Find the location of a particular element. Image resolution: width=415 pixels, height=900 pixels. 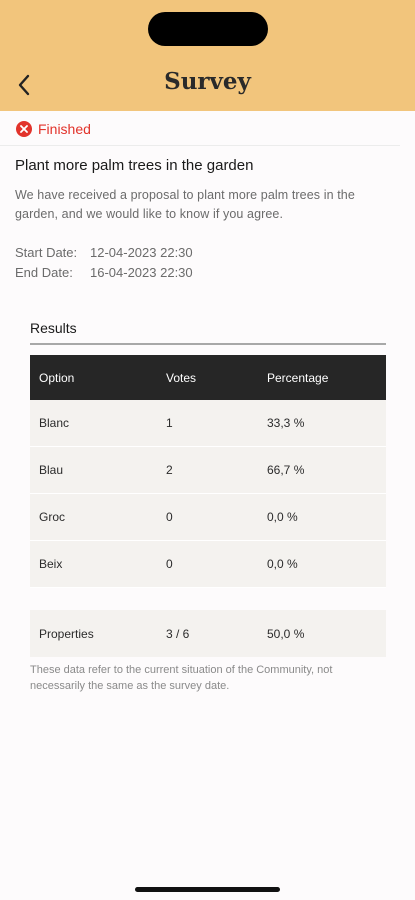

table-header: Option Votes Percentage is located at coordinates (208, 377).